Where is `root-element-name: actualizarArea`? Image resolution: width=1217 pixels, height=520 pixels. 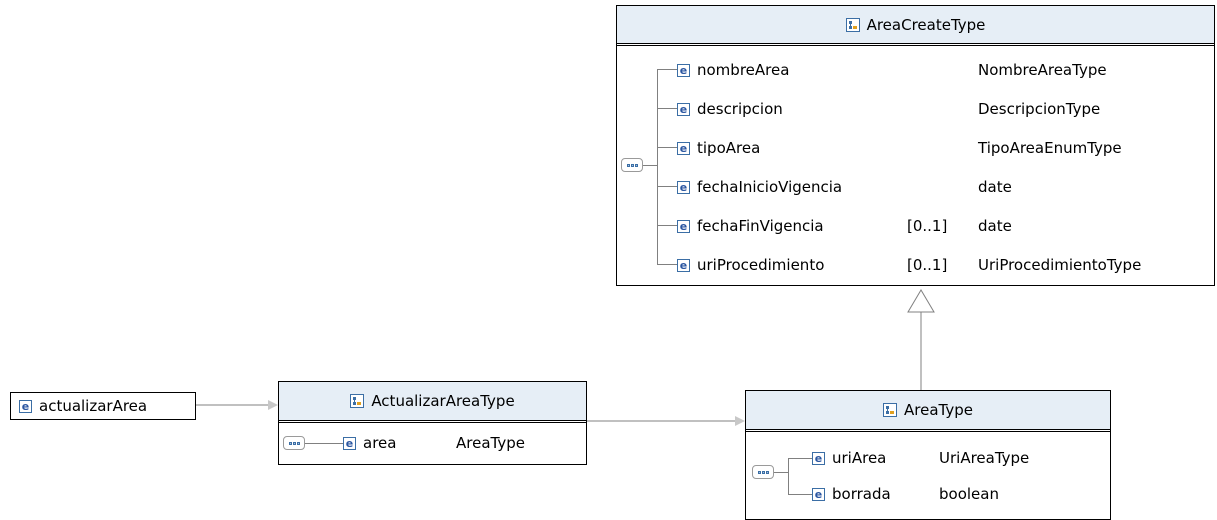 root-element-name: actualizarArea is located at coordinates (93, 406).